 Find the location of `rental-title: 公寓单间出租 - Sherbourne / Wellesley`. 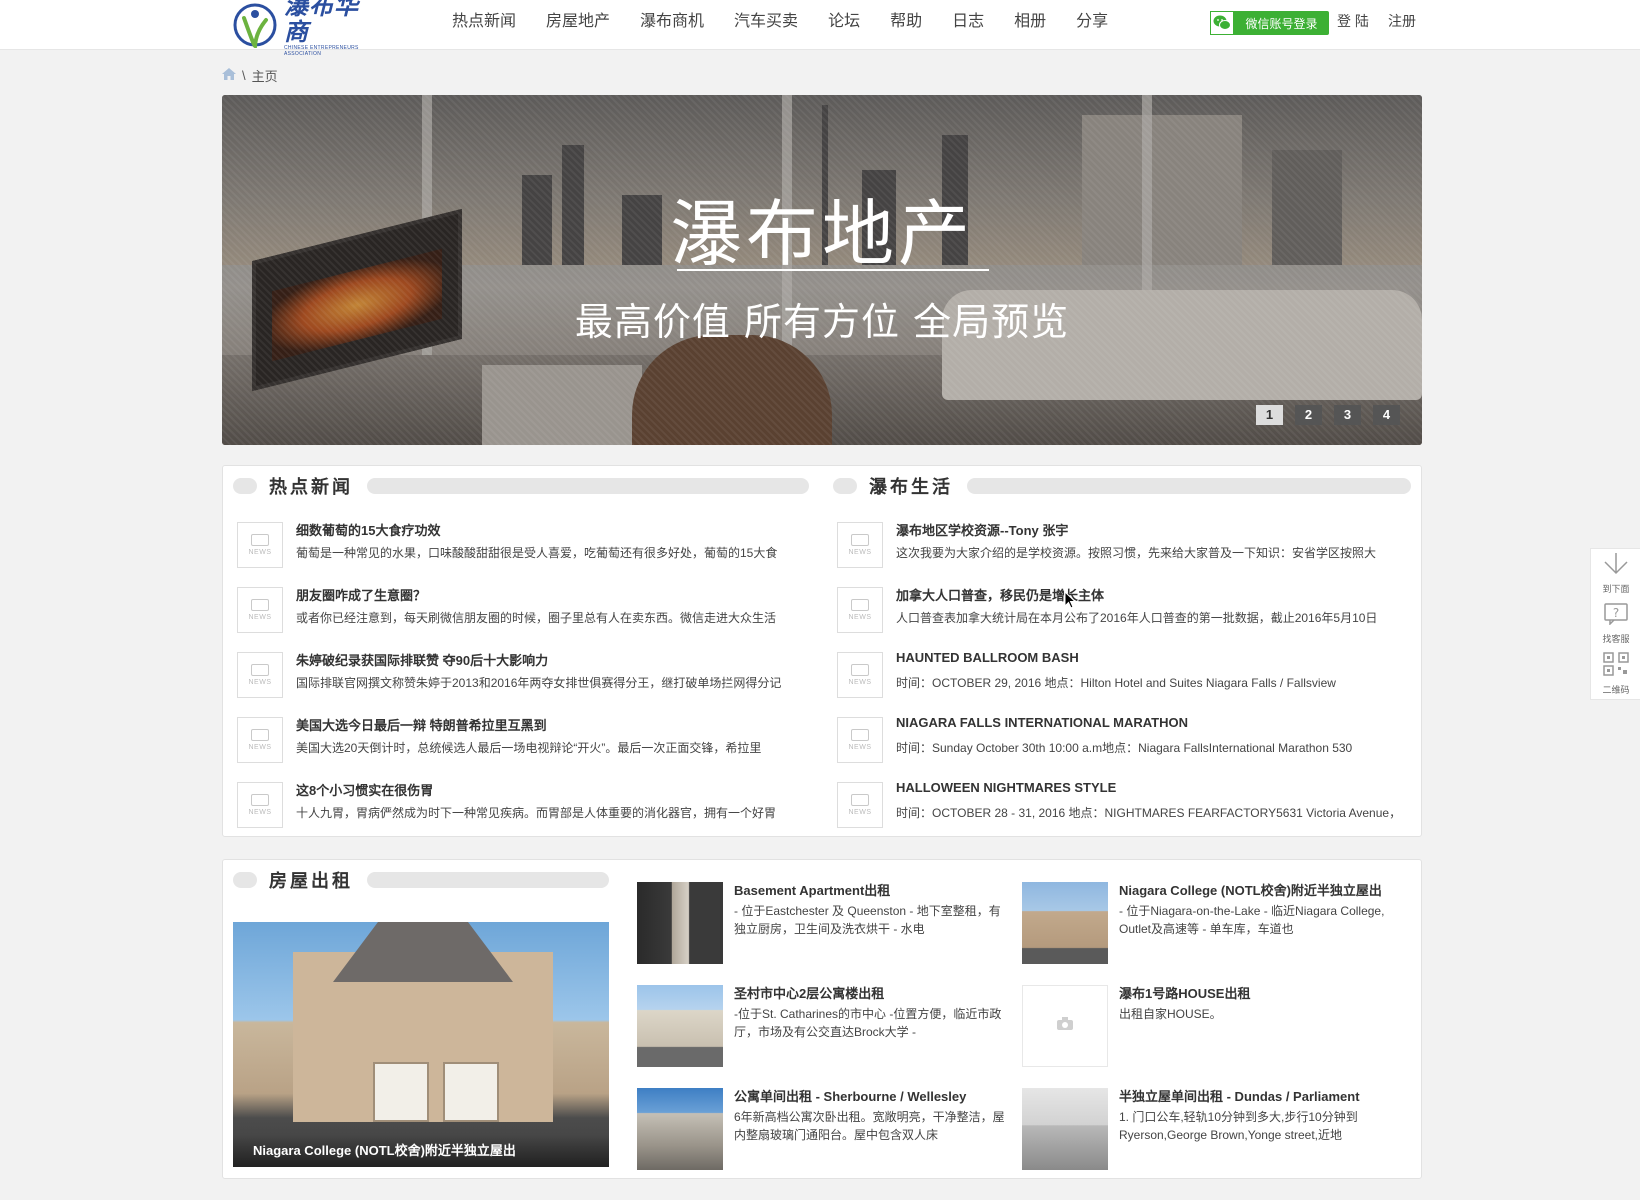

rental-title: 公寓单间出租 - Sherbourne / Wellesley is located at coordinates (850, 1095).